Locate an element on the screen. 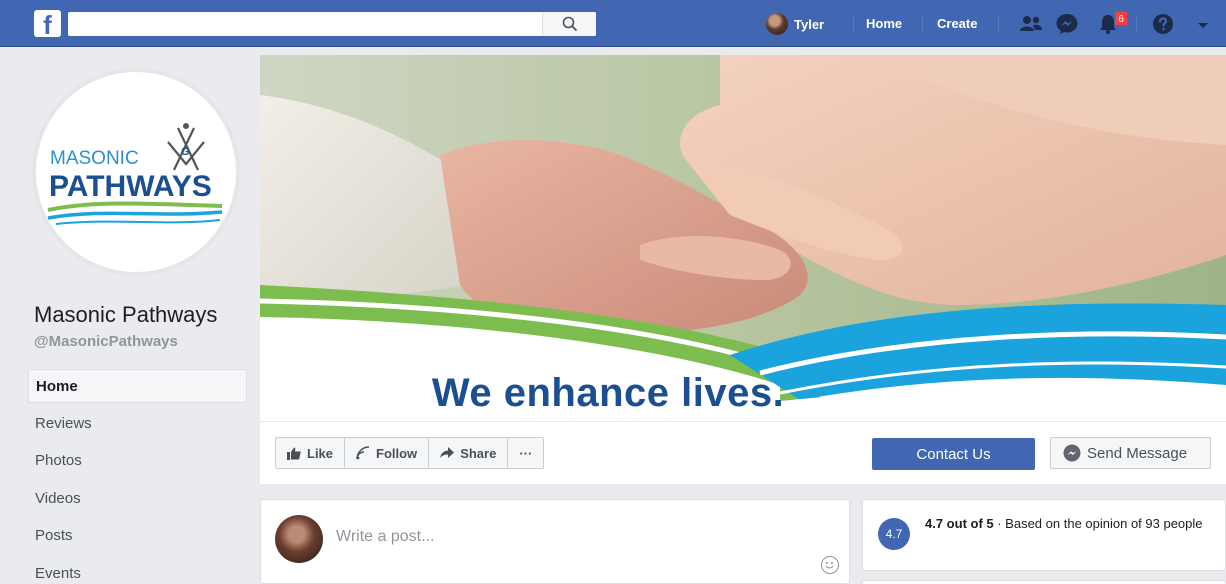  share-arrow-icon is located at coordinates (447, 452).